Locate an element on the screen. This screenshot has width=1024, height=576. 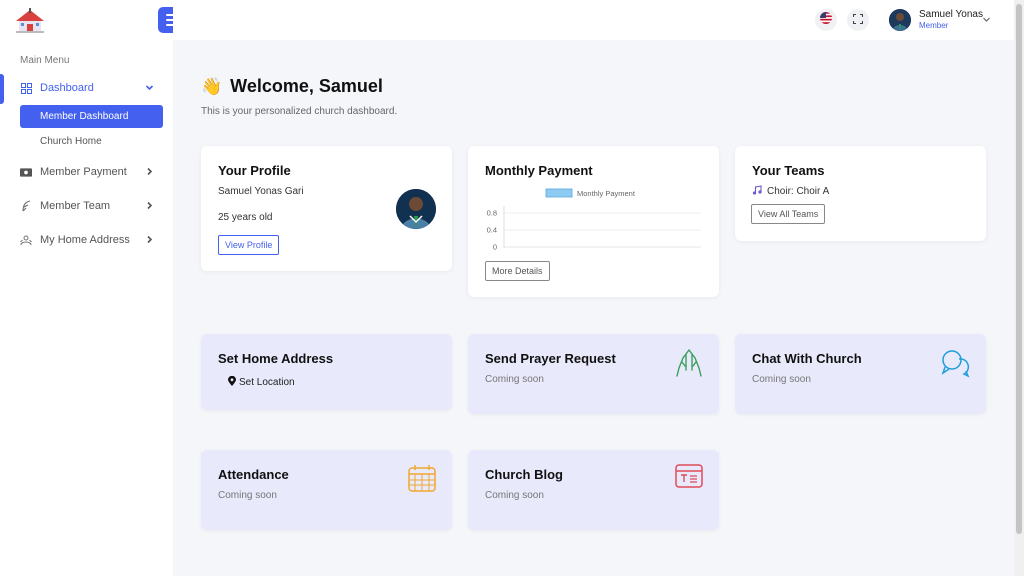
feature-title: Church Blog is located at coordinates (524, 474).